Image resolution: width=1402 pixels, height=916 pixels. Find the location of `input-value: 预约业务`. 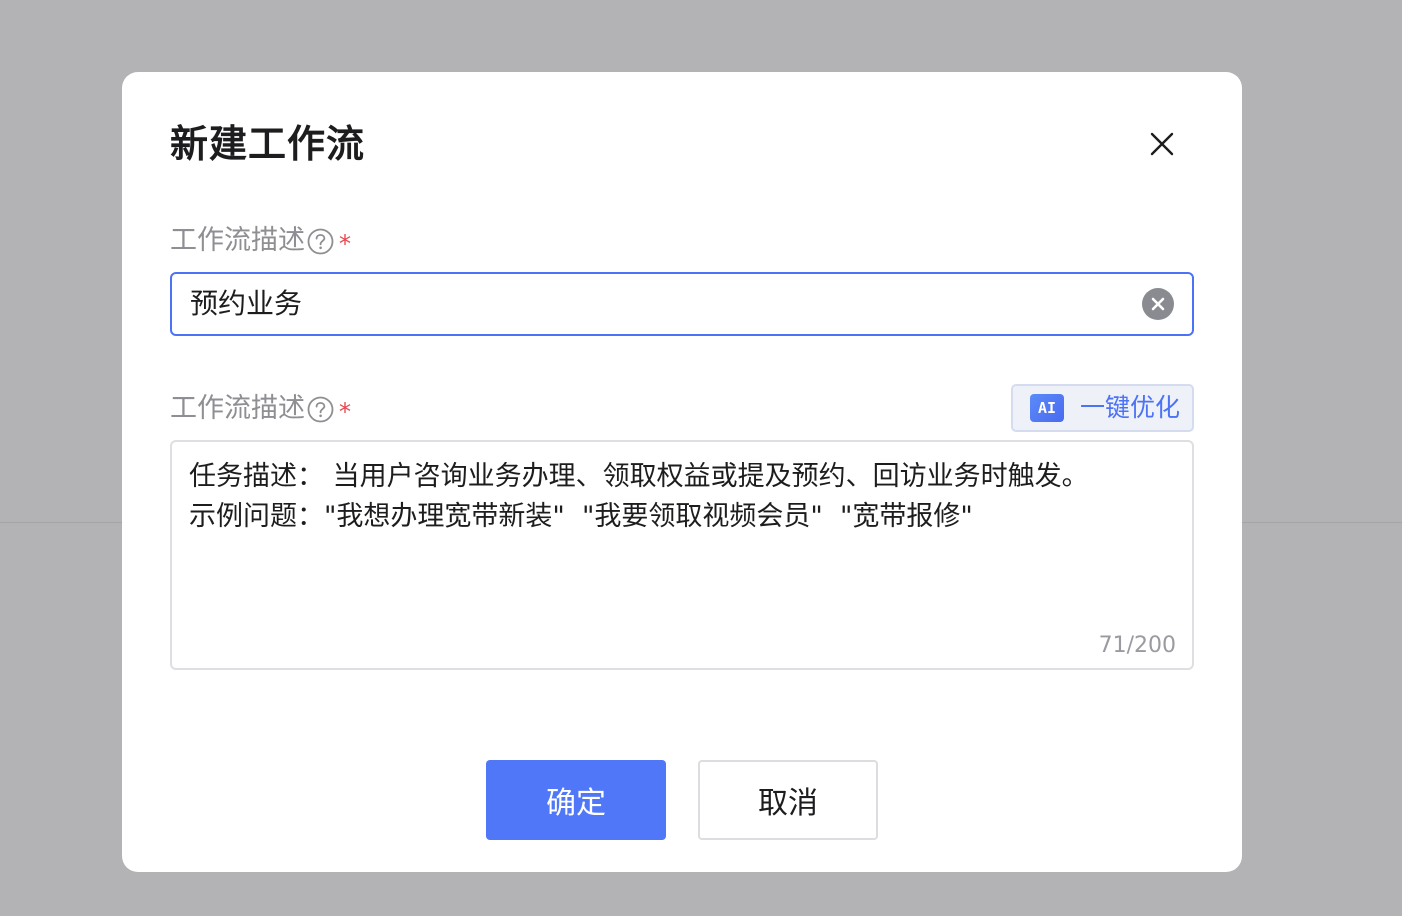

input-value: 预约业务 is located at coordinates (246, 303).